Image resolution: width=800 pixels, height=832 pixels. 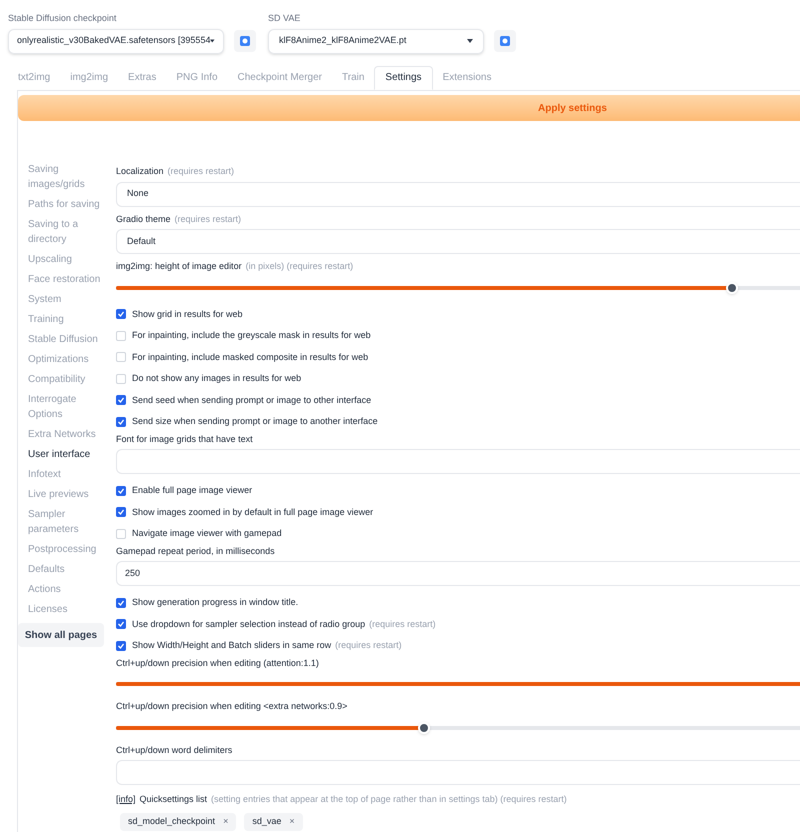 What do you see at coordinates (273, 821) in the screenshot?
I see `tag-chip: sd_vae ×` at bounding box center [273, 821].